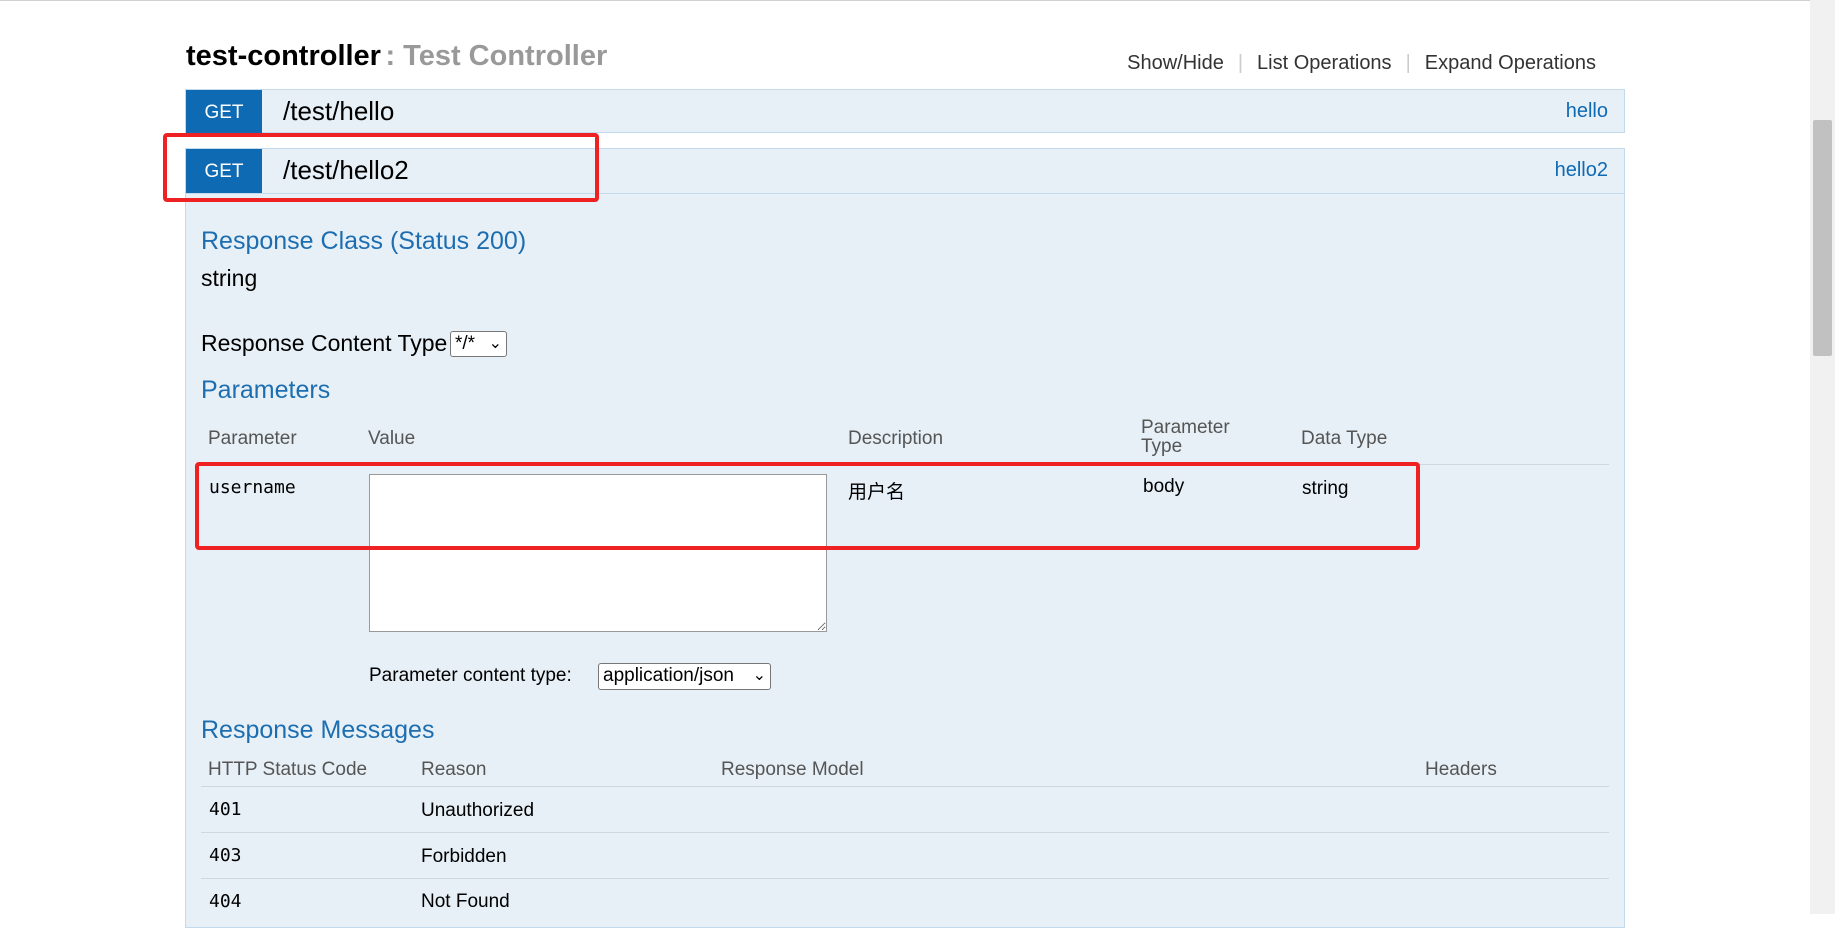 This screenshot has height=928, width=1835. Describe the element at coordinates (252, 438) in the screenshot. I see `param-col-parameter: Parameter` at that location.